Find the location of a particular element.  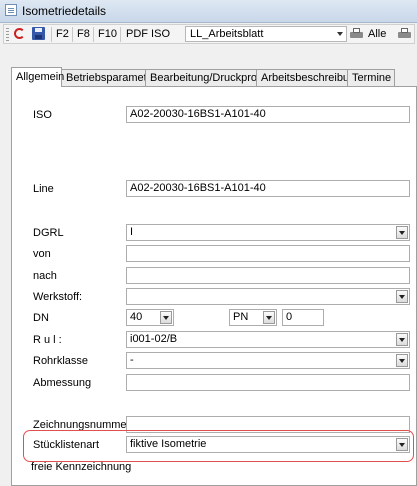

toolbar: F2 F8 F10 PDF ISO LL_Arbeitsblatt Alle is located at coordinates (209, 34).